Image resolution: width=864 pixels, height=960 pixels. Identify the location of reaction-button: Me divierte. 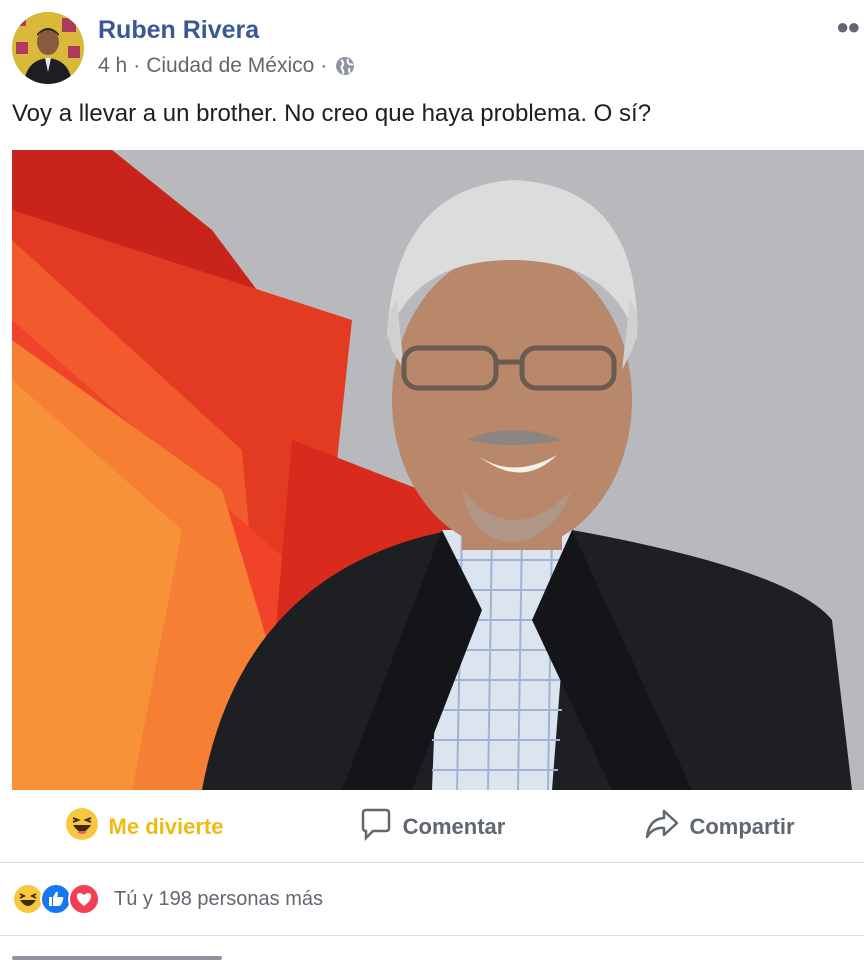
(144, 827).